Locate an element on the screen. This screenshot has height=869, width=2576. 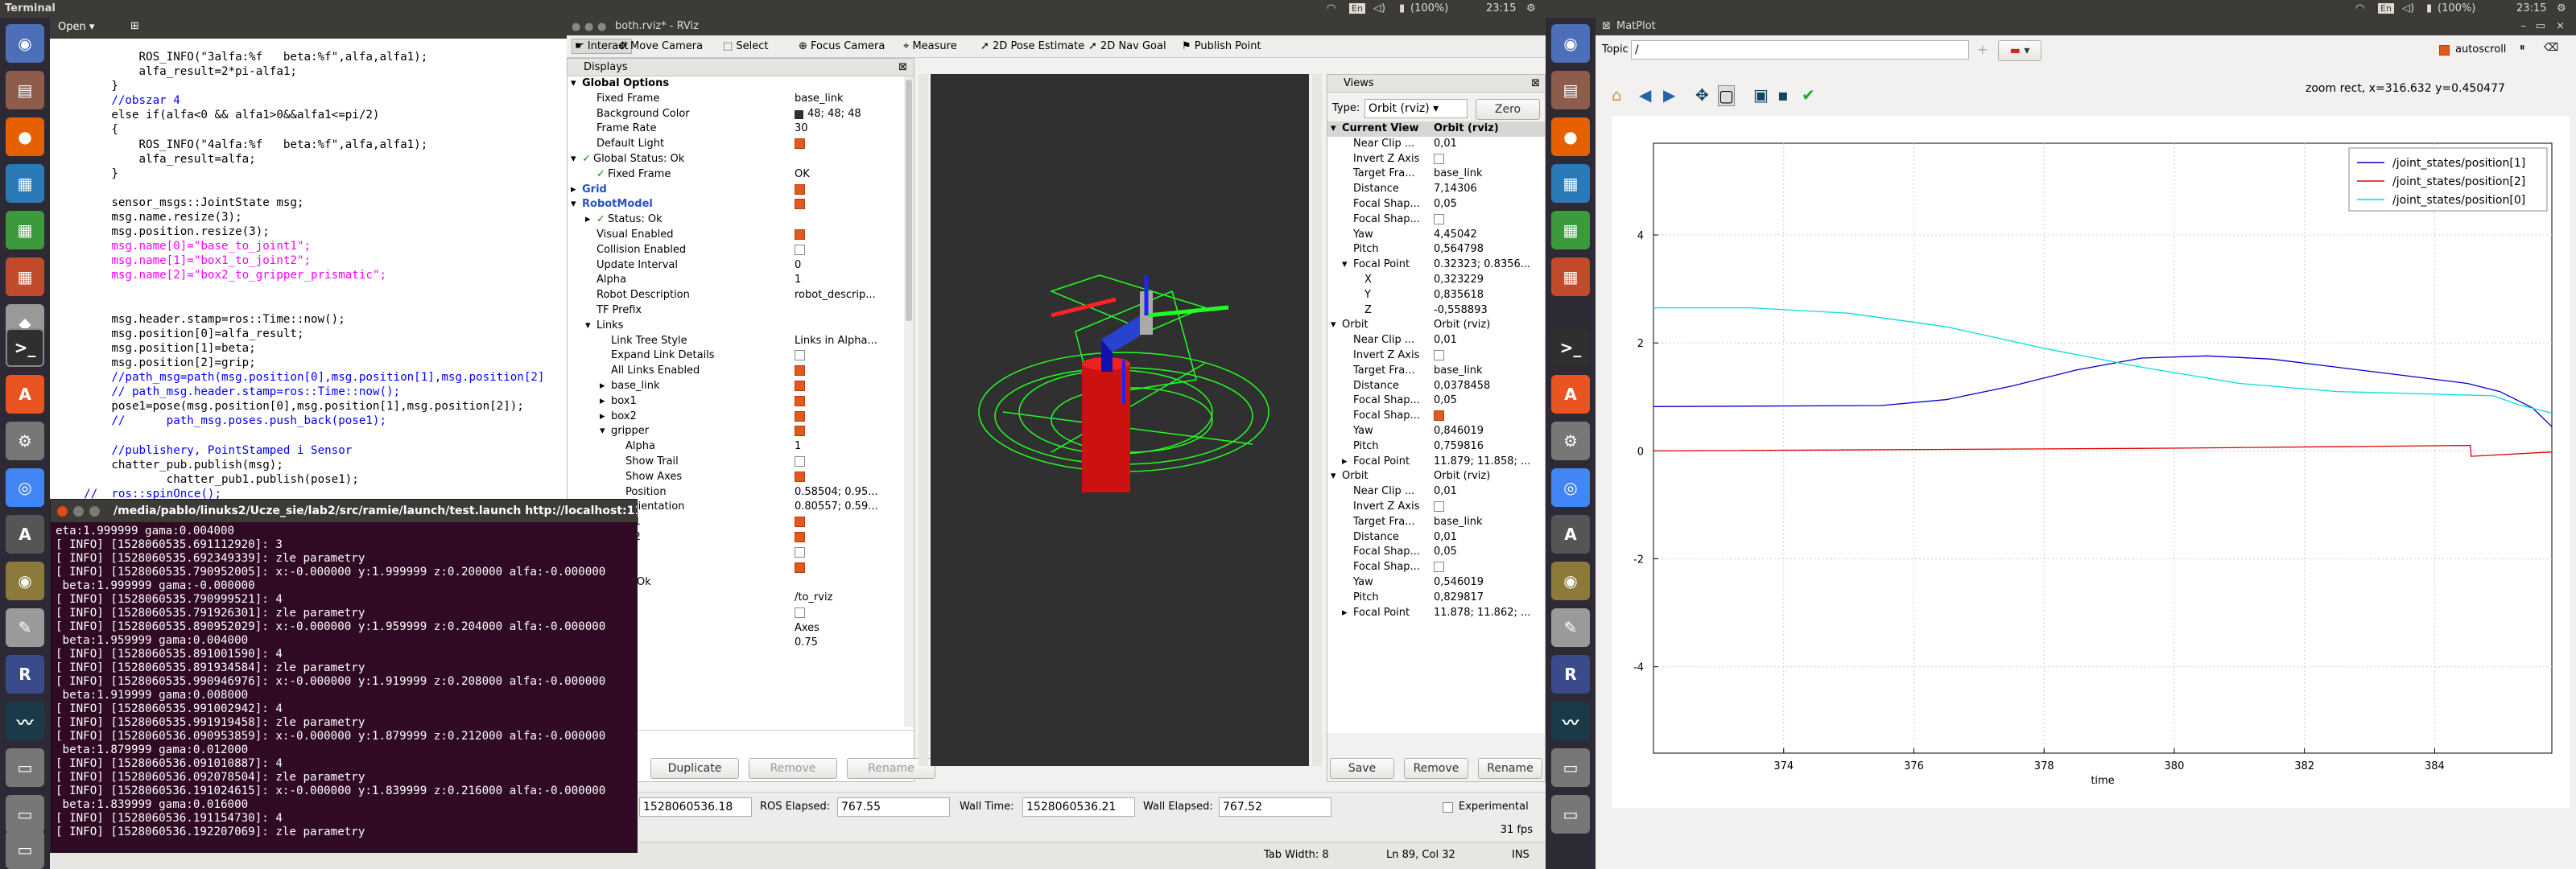
battery-icon: ▮ is located at coordinates (1402, 8).